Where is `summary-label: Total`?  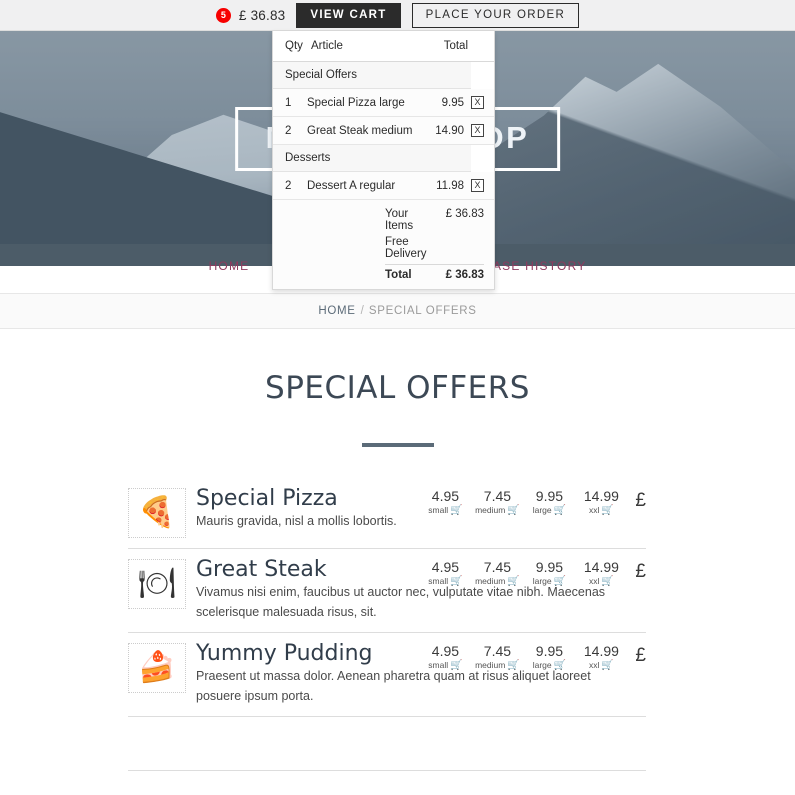 summary-label: Total is located at coordinates (398, 275).